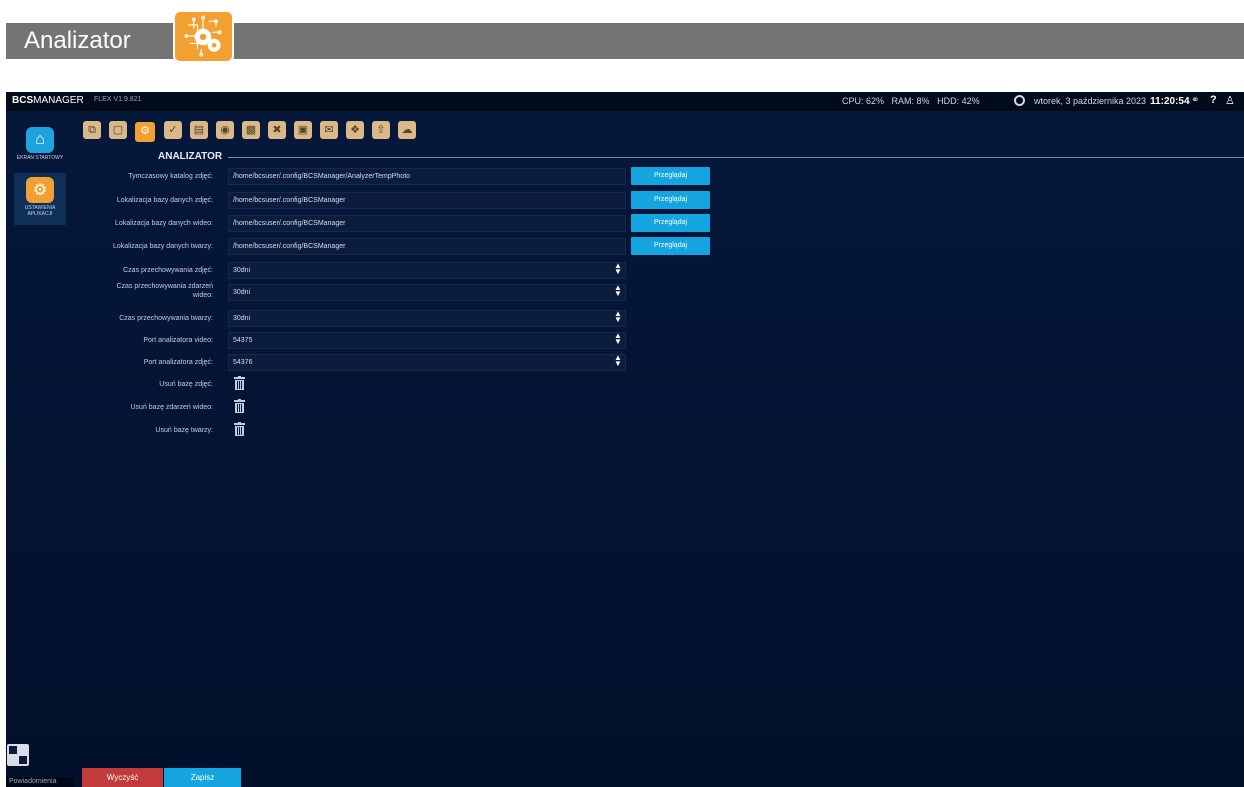 Image resolution: width=1244 pixels, height=787 pixels. I want to click on photo-db-label: Lokalizacja bazy danych zdjęć:, so click(164, 200).